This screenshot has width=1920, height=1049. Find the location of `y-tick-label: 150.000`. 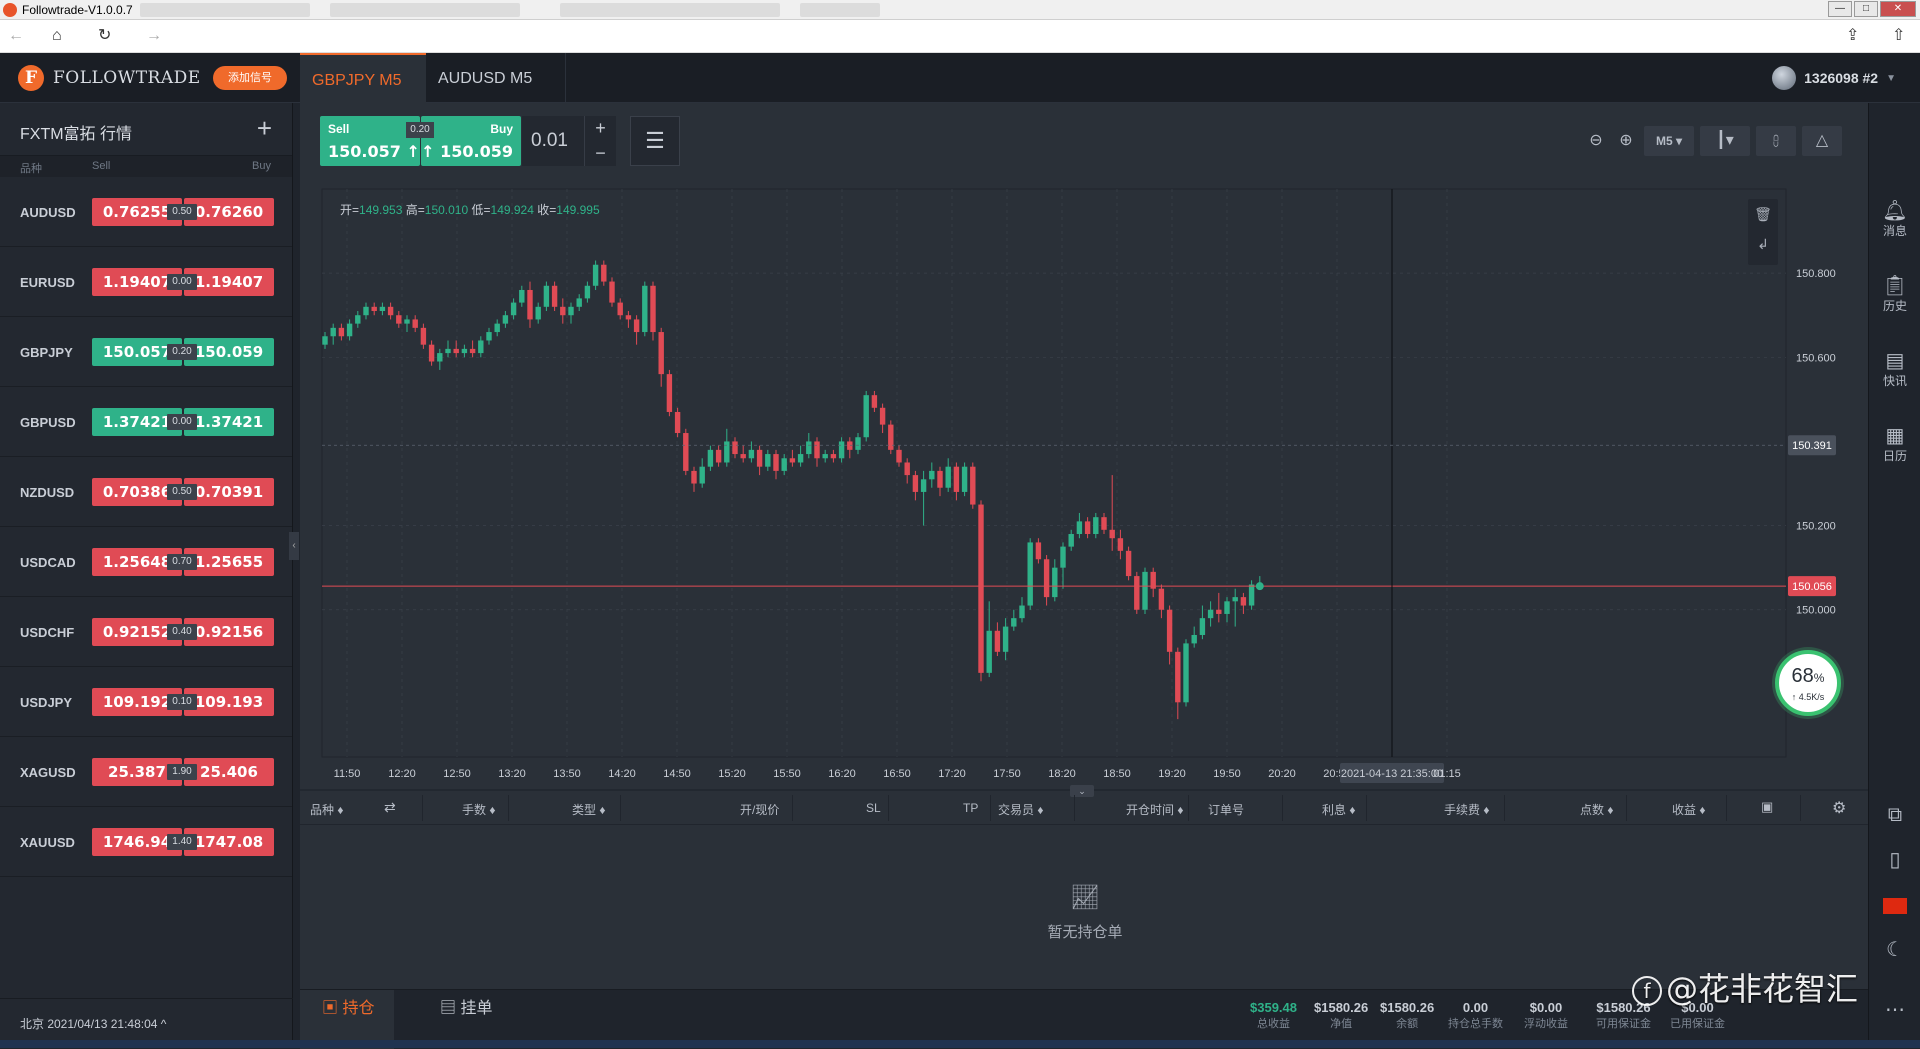

y-tick-label: 150.000 is located at coordinates (1816, 611).